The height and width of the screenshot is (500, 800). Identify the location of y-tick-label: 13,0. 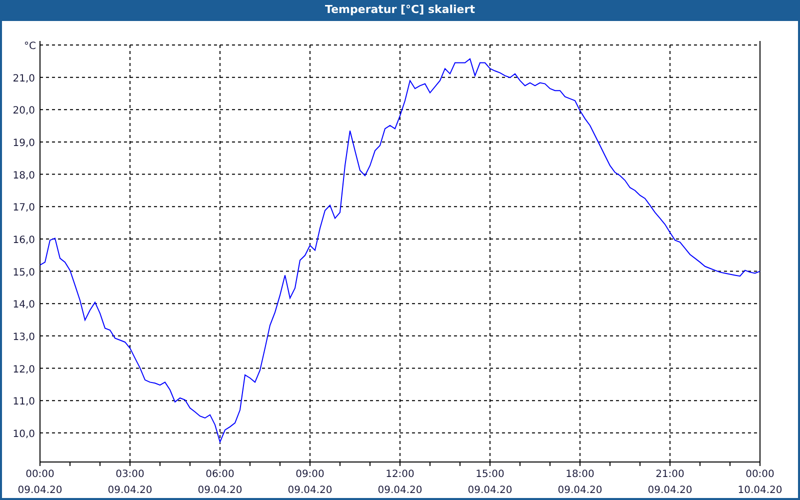
(23, 337).